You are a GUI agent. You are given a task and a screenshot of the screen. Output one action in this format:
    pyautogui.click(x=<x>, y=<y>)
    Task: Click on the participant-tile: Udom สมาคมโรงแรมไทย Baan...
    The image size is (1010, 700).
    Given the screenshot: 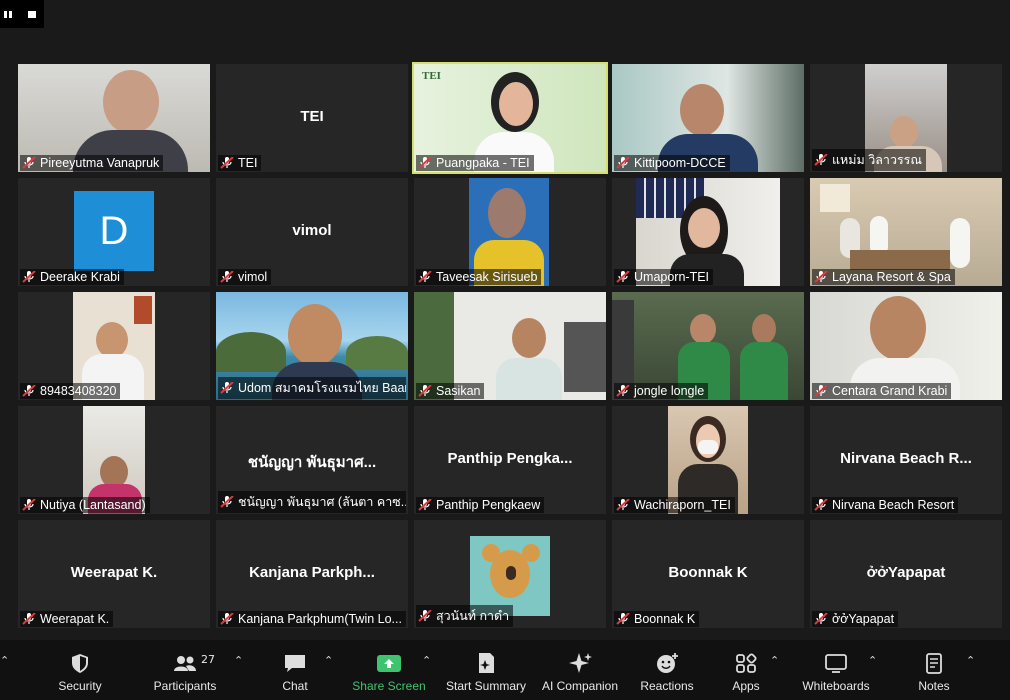 What is the action you would take?
    pyautogui.click(x=312, y=346)
    